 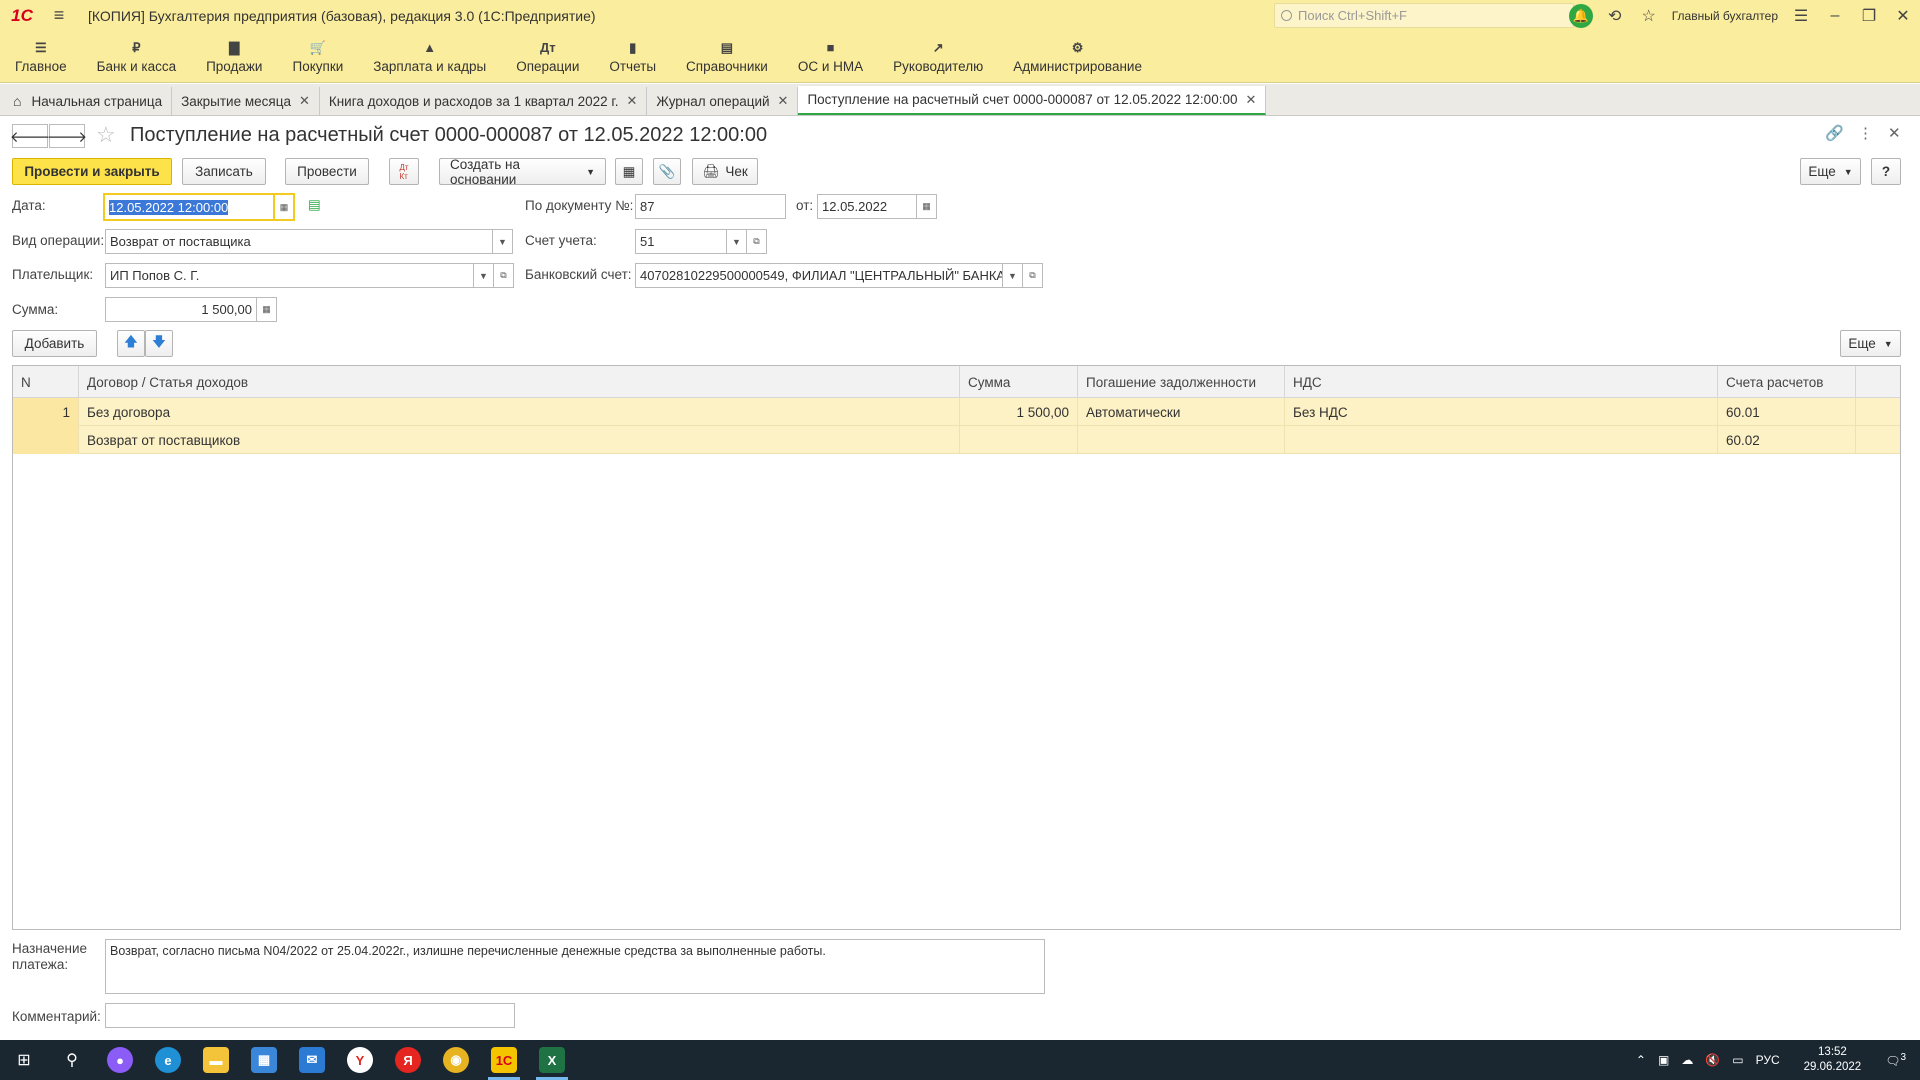 I want to click on tray-expand-icon: ⌃, so click(x=1641, y=1060).